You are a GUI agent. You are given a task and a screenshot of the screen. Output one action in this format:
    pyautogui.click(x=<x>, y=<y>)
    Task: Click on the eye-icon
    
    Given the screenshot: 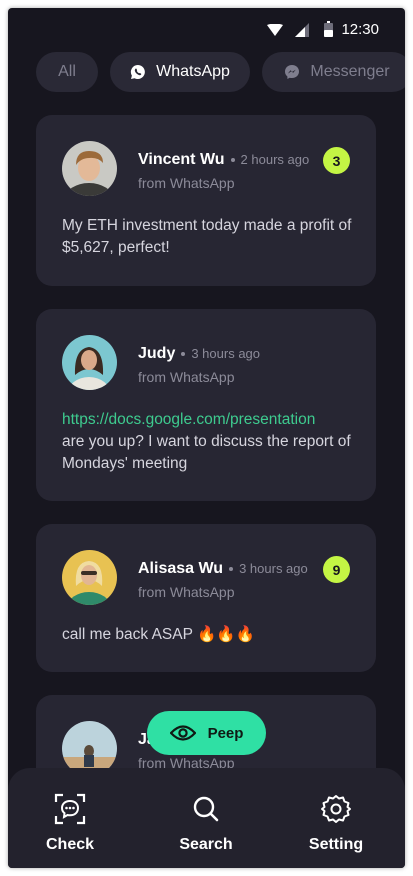 What is the action you would take?
    pyautogui.click(x=182, y=733)
    